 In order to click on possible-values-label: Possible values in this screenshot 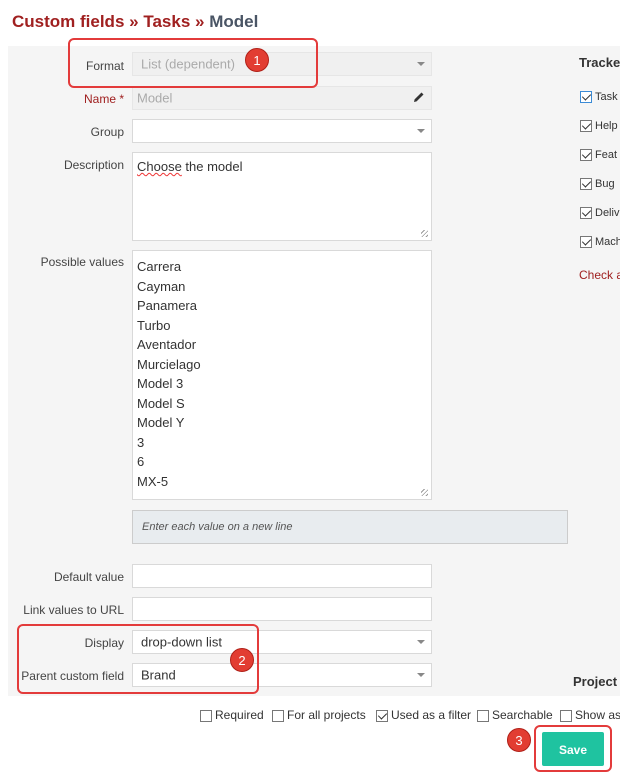, I will do `click(82, 262)`.